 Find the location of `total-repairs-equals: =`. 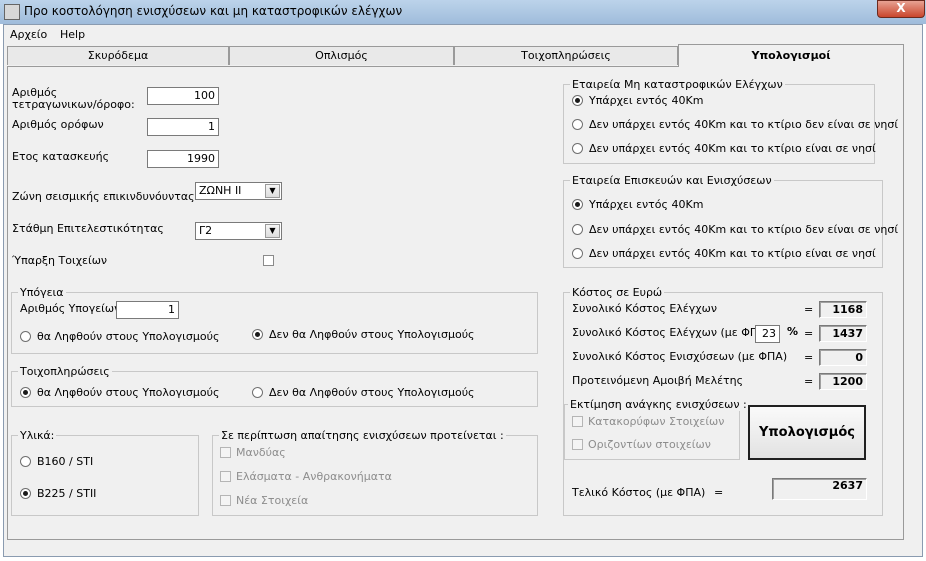

total-repairs-equals: = is located at coordinates (809, 357).